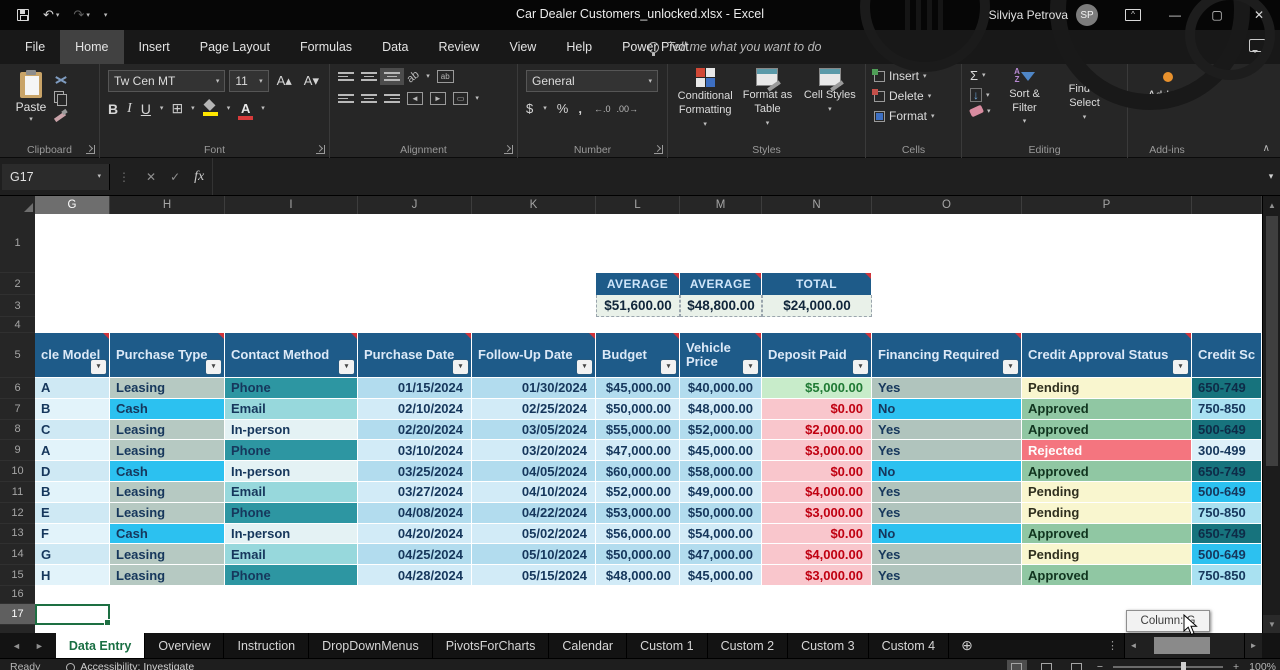 The height and width of the screenshot is (670, 1280). What do you see at coordinates (638, 513) in the screenshot?
I see `table-cell: $53,000.00` at bounding box center [638, 513].